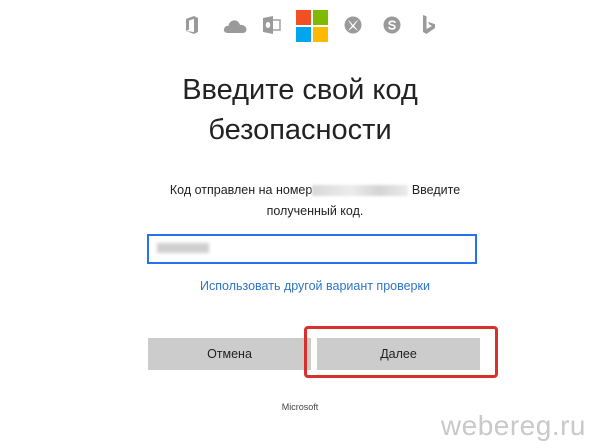  Describe the element at coordinates (360, 191) in the screenshot. I see `redacted-phone-number` at that location.